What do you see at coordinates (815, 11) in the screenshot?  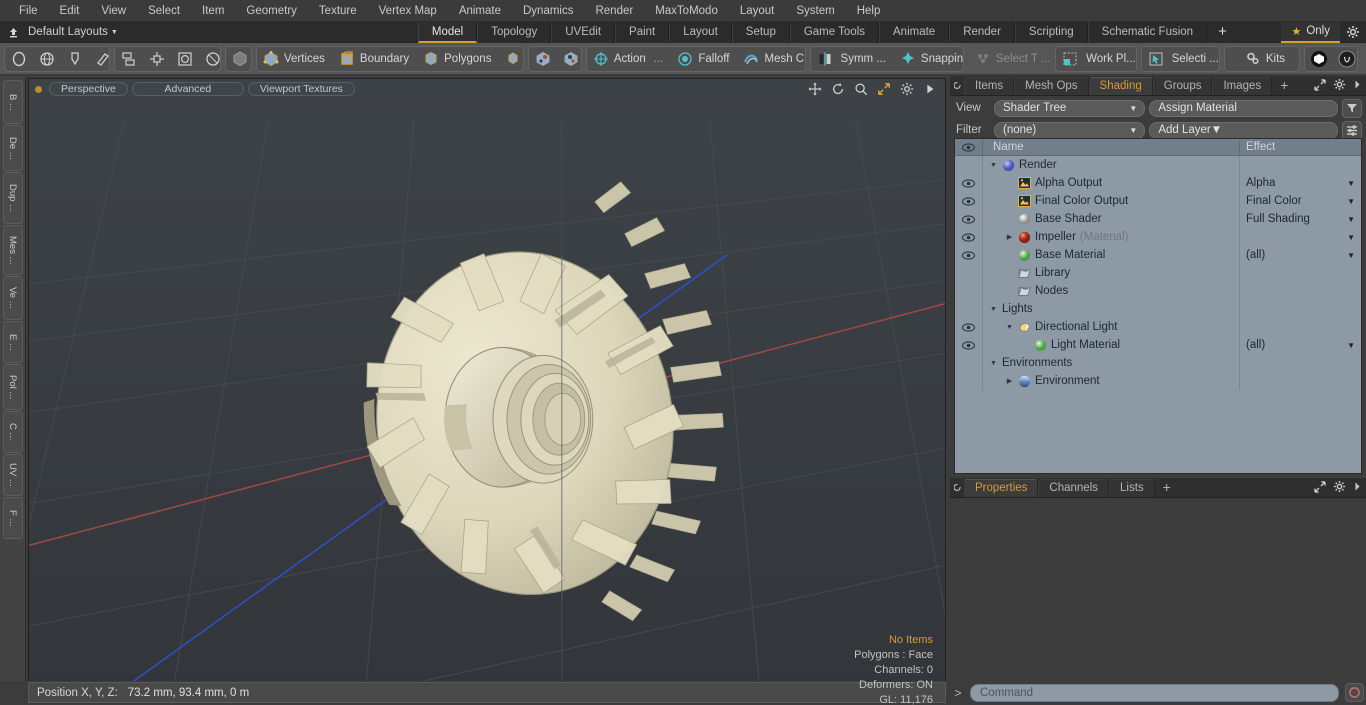 I see `menu-item-system: System` at bounding box center [815, 11].